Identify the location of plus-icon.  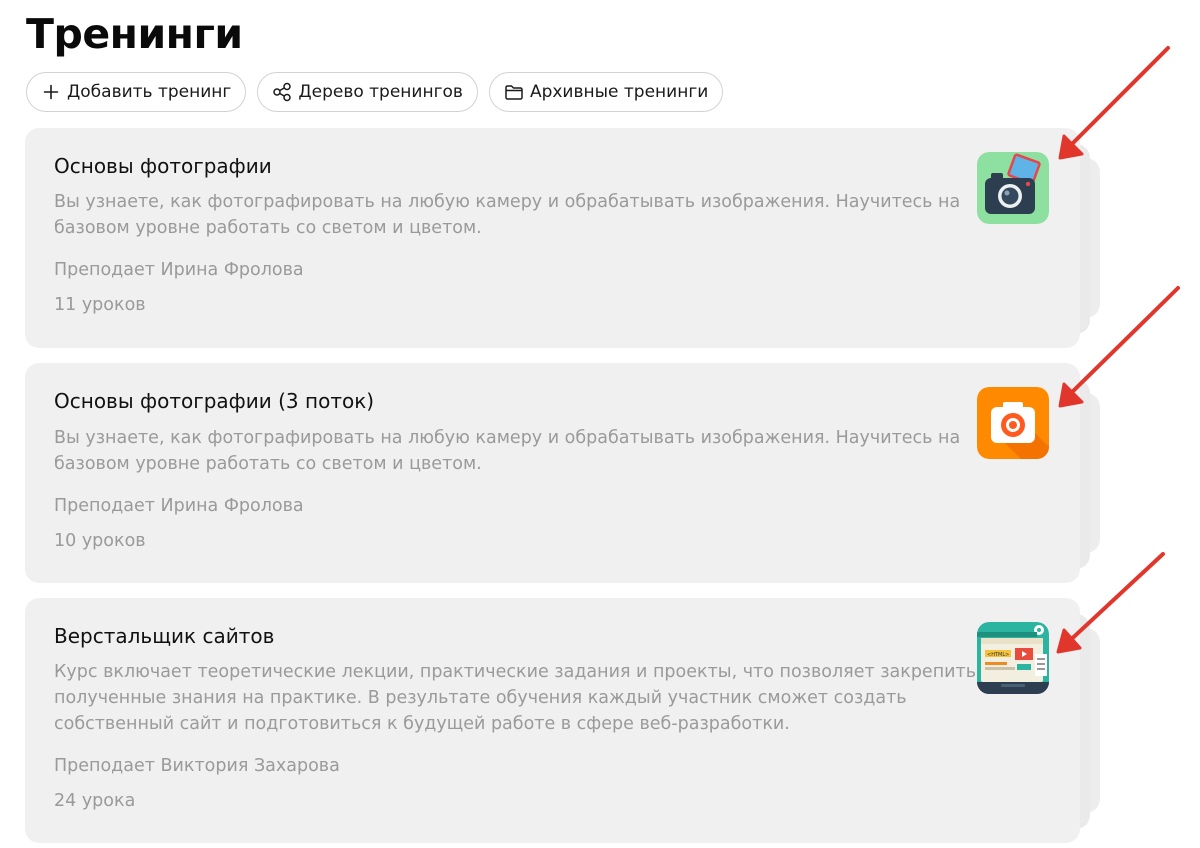
(51, 92).